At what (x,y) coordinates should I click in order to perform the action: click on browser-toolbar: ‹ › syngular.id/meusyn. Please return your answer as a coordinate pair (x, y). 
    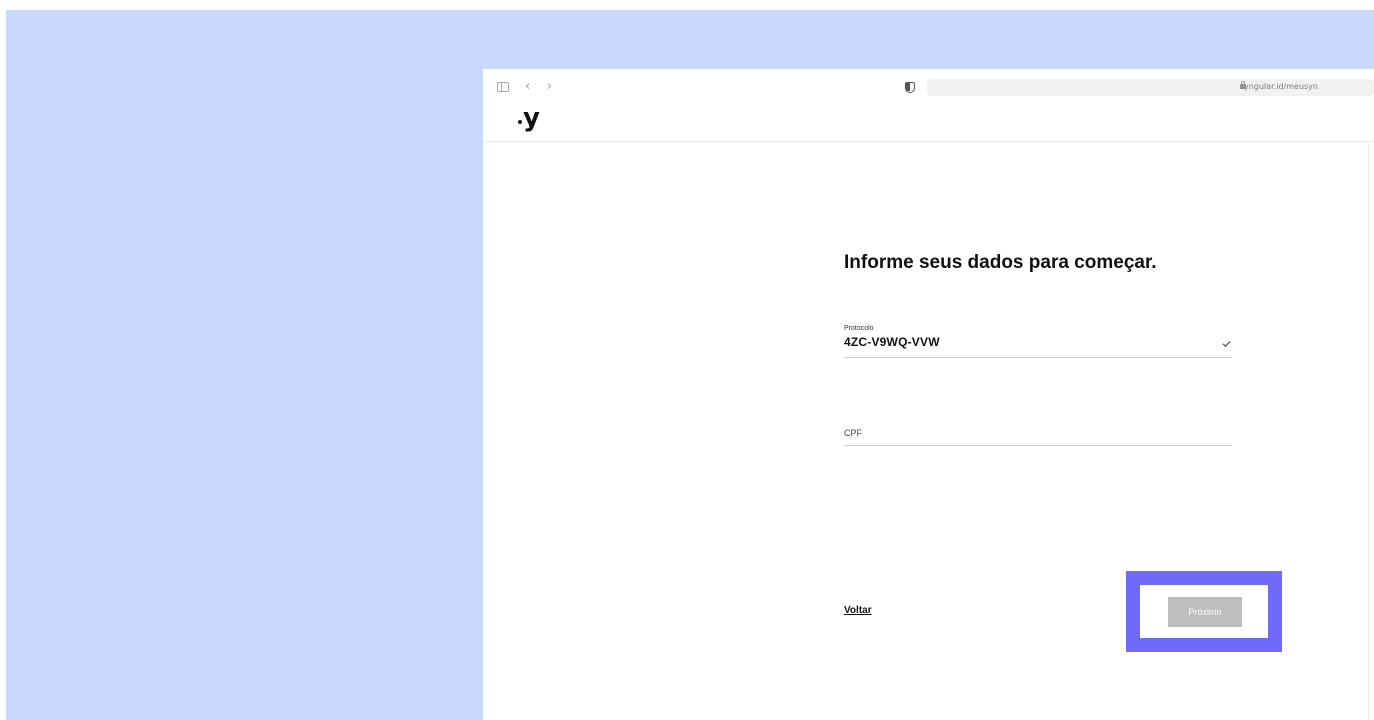
    Looking at the image, I should click on (928, 87).